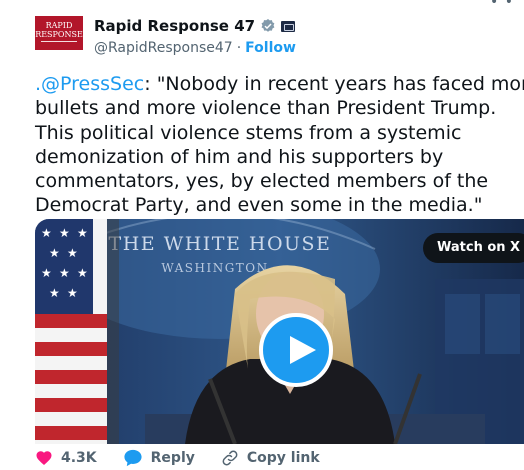 The image size is (524, 470). Describe the element at coordinates (214, 268) in the screenshot. I see `backdrop-subtitle: WASHINGTON` at that location.